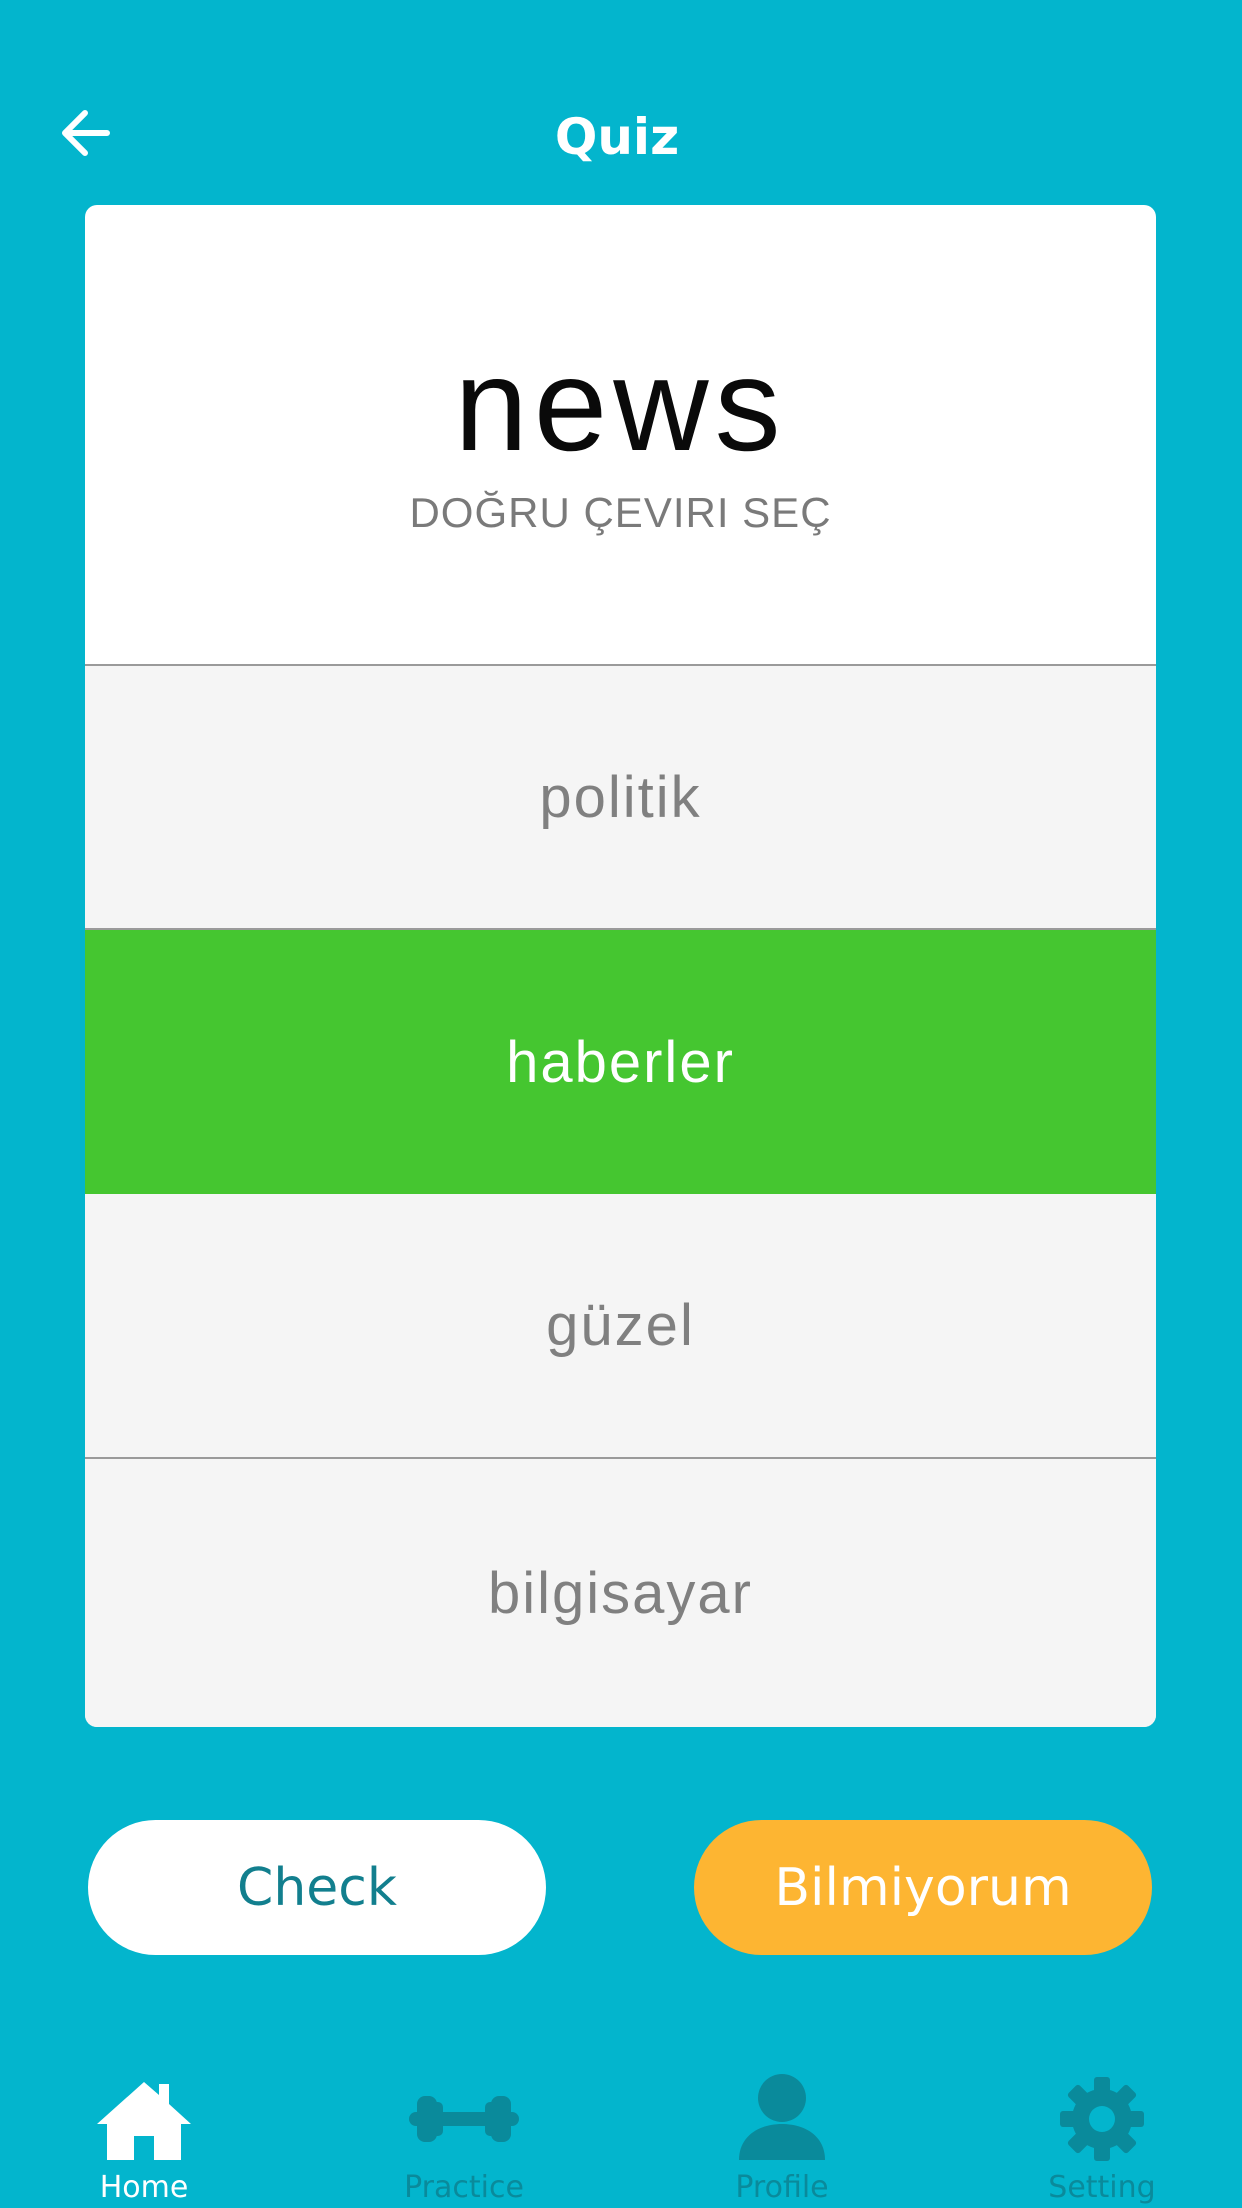 The height and width of the screenshot is (2208, 1242). I want to click on answer-option-label: haberler, so click(620, 1062).